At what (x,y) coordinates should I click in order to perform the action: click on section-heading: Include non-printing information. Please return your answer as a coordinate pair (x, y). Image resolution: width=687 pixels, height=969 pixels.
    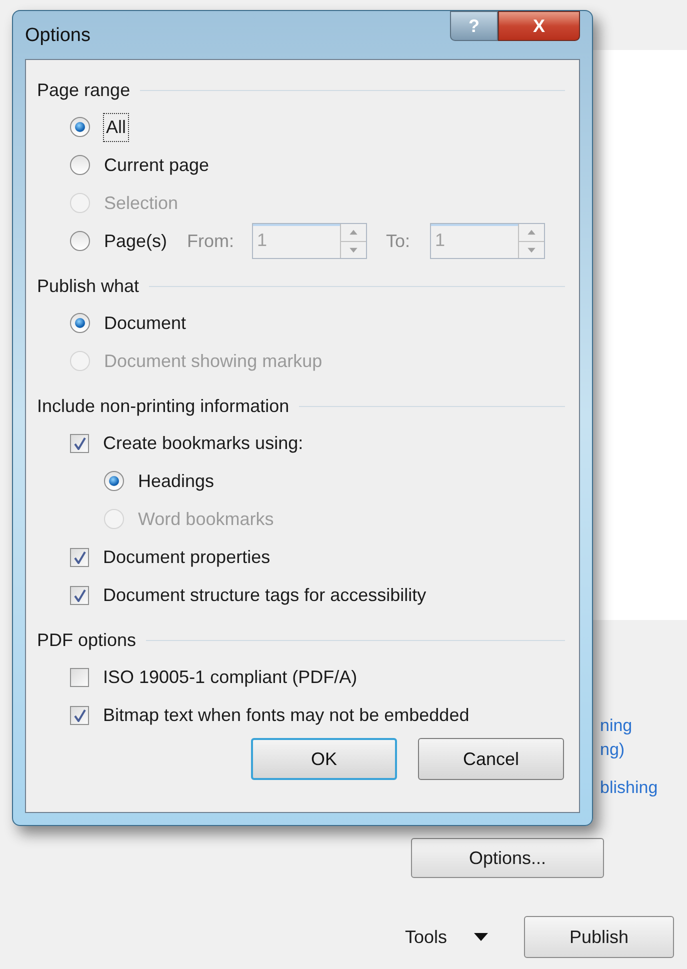
    Looking at the image, I should click on (163, 406).